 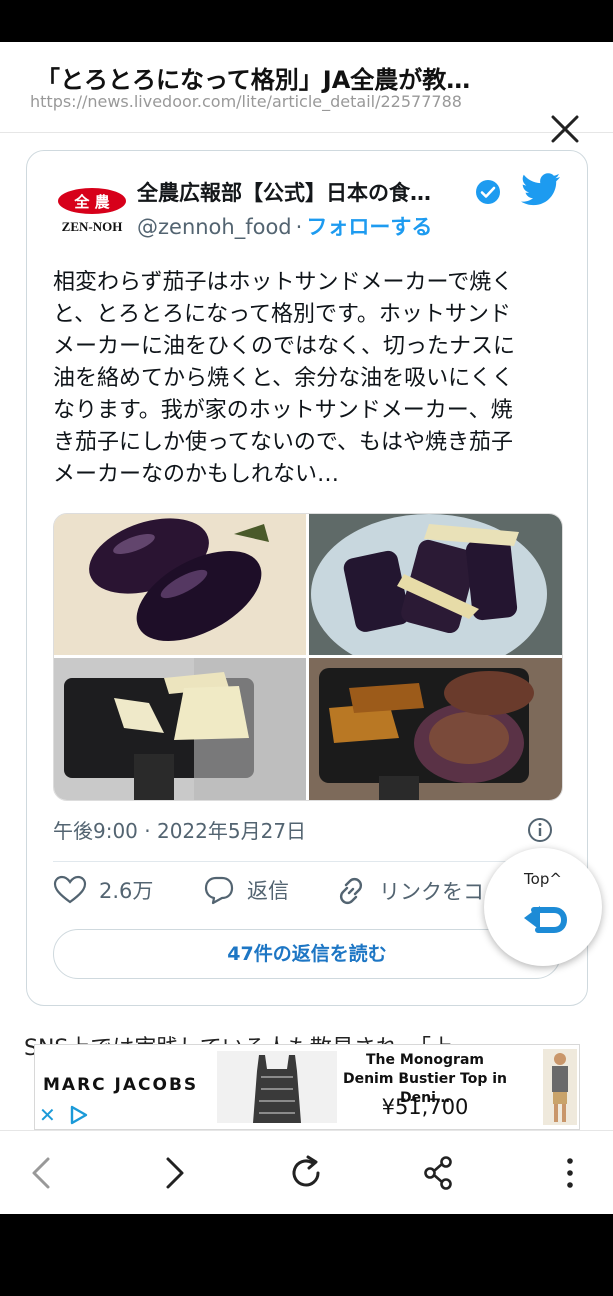 I want to click on link-label: リンクをコ, so click(x=431, y=892).